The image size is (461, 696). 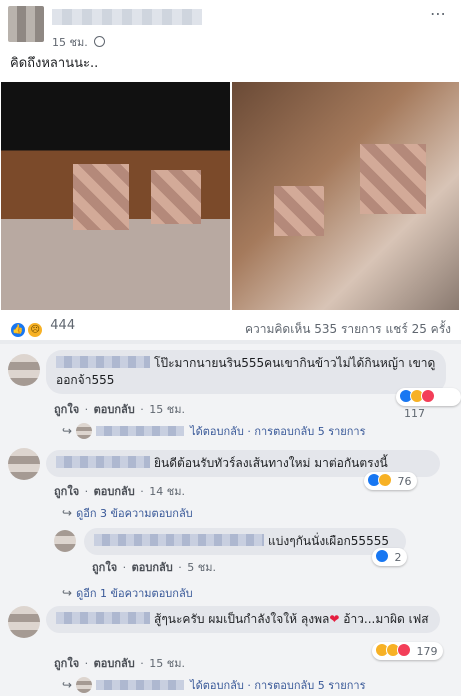 What do you see at coordinates (438, 13) in the screenshot?
I see `more-options-icon: ⋯` at bounding box center [438, 13].